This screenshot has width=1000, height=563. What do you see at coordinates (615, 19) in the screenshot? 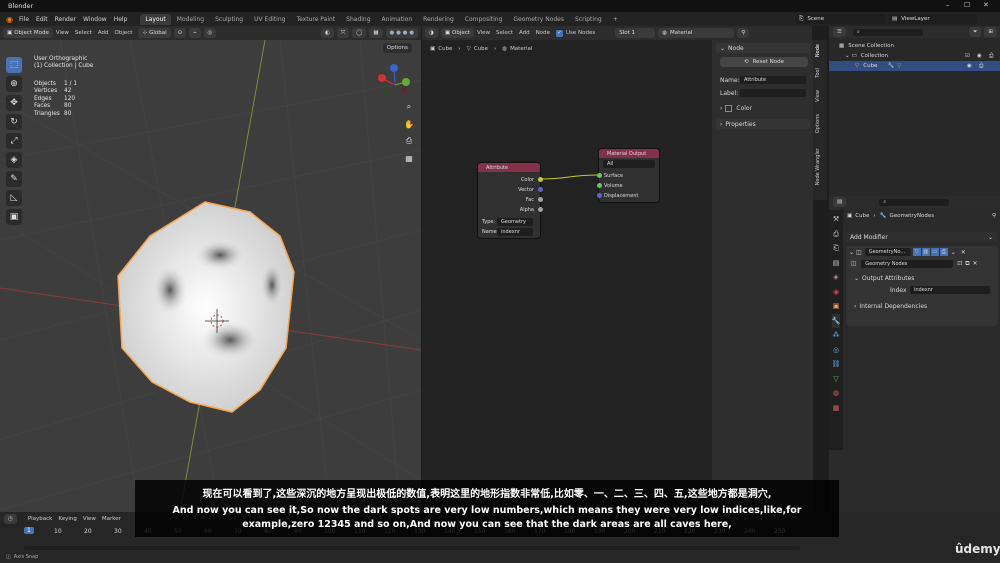
I see `add-workspace-button: +` at bounding box center [615, 19].